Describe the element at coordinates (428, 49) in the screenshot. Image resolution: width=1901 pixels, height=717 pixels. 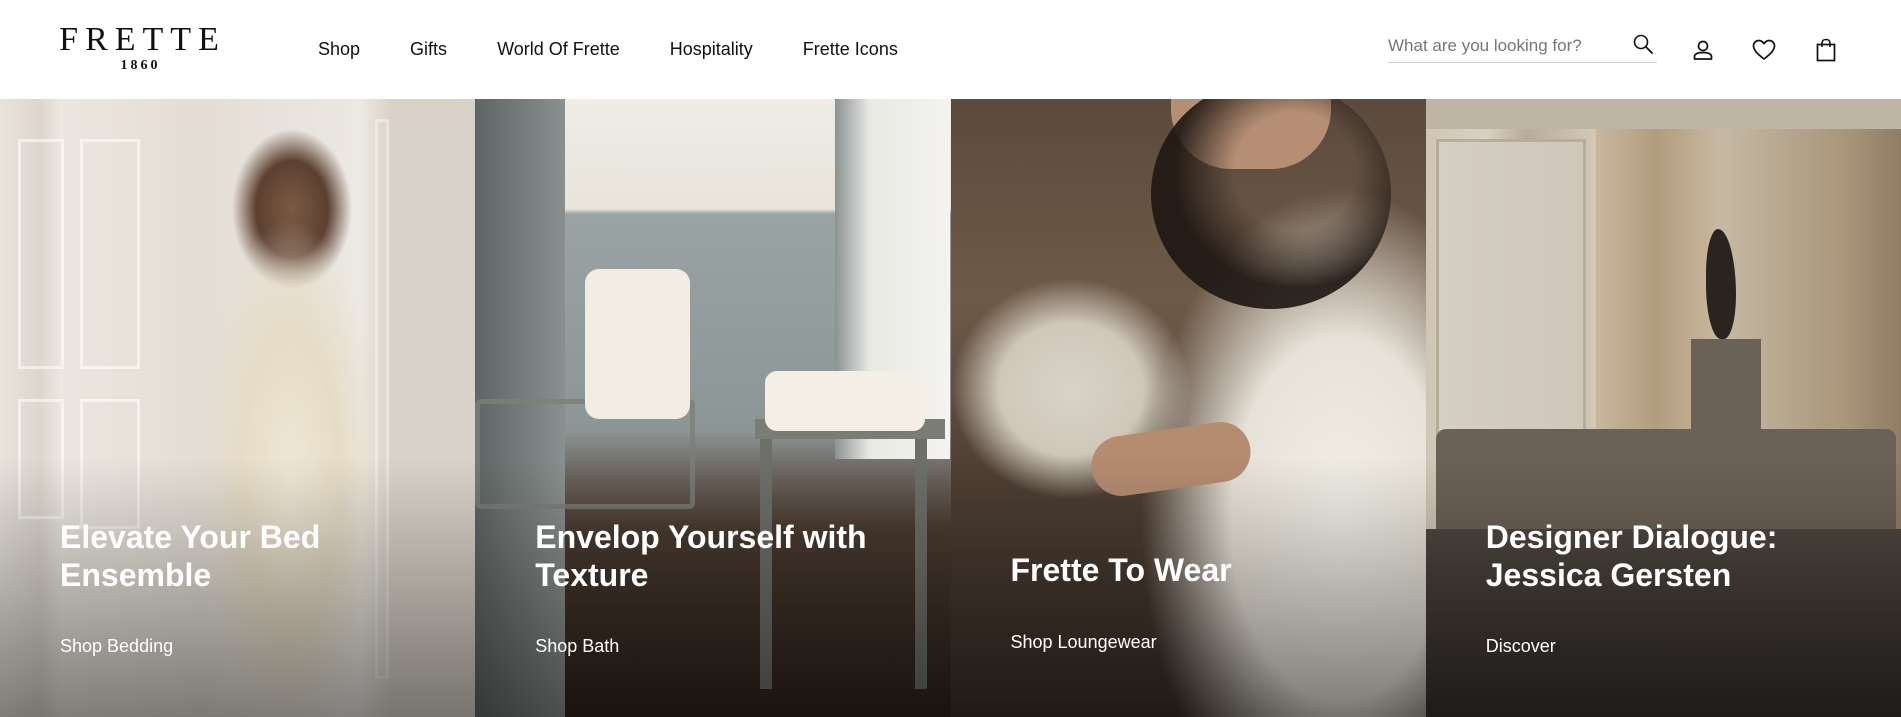
I see `nav-item-gifts: Gifts` at that location.